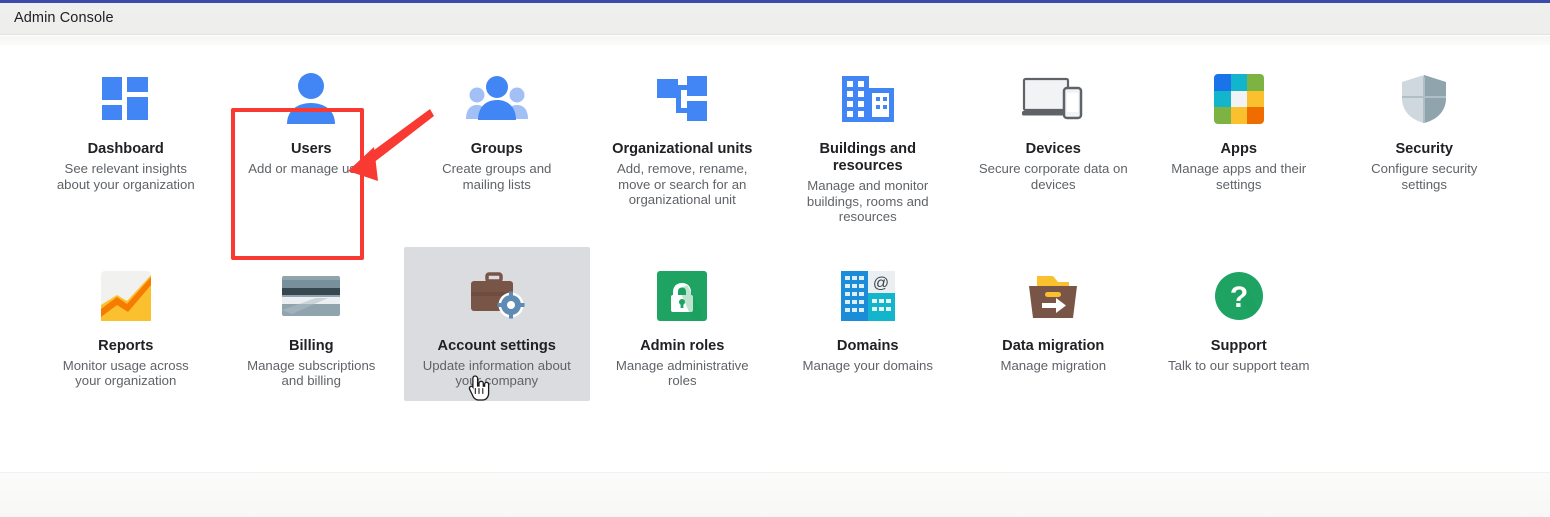 This screenshot has height=517, width=1550. What do you see at coordinates (867, 157) in the screenshot?
I see `tile-label: Buildings and resources` at bounding box center [867, 157].